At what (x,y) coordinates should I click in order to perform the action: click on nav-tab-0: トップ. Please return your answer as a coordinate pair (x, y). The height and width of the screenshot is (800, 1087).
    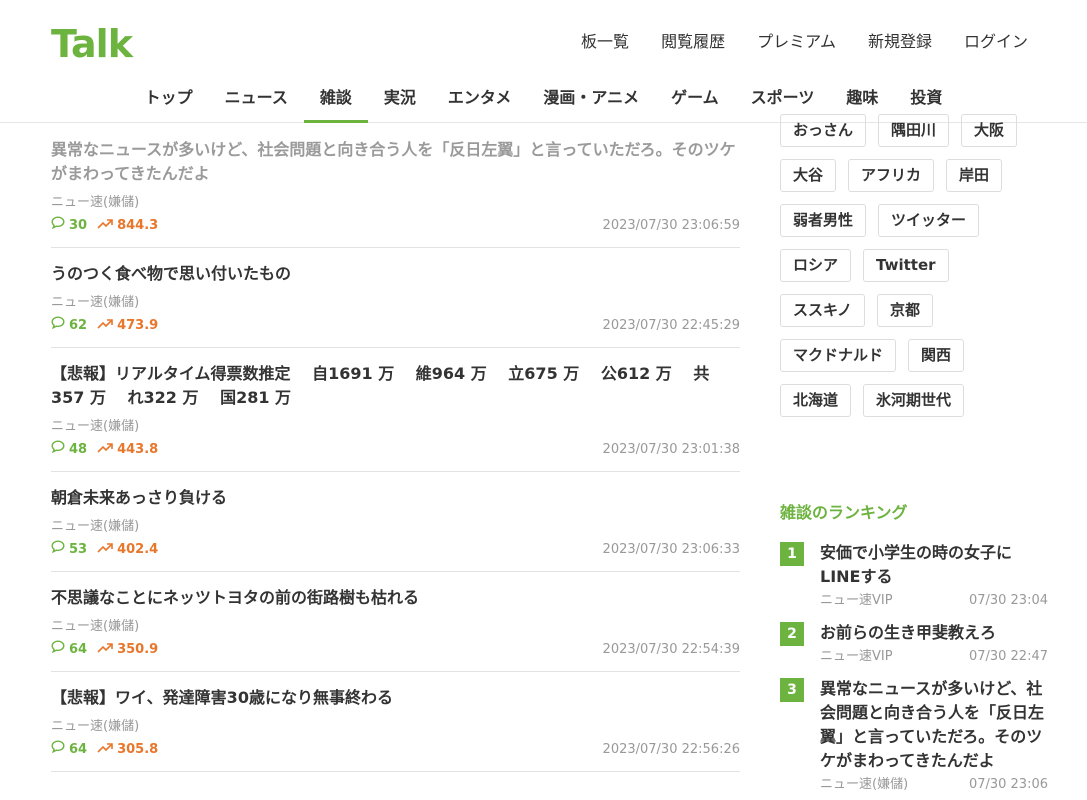
    Looking at the image, I should click on (169, 102).